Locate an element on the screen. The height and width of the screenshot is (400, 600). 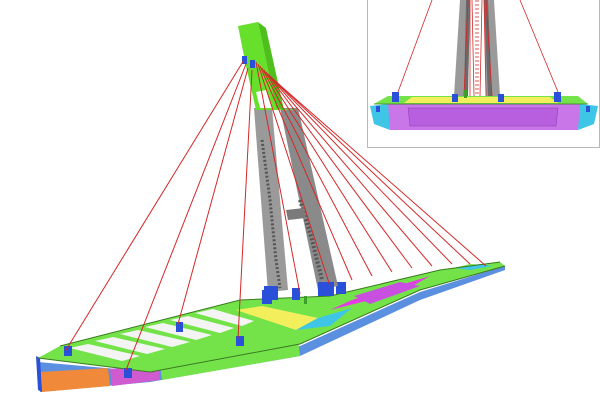
deck-side-face-orange is located at coordinates (75, 380).